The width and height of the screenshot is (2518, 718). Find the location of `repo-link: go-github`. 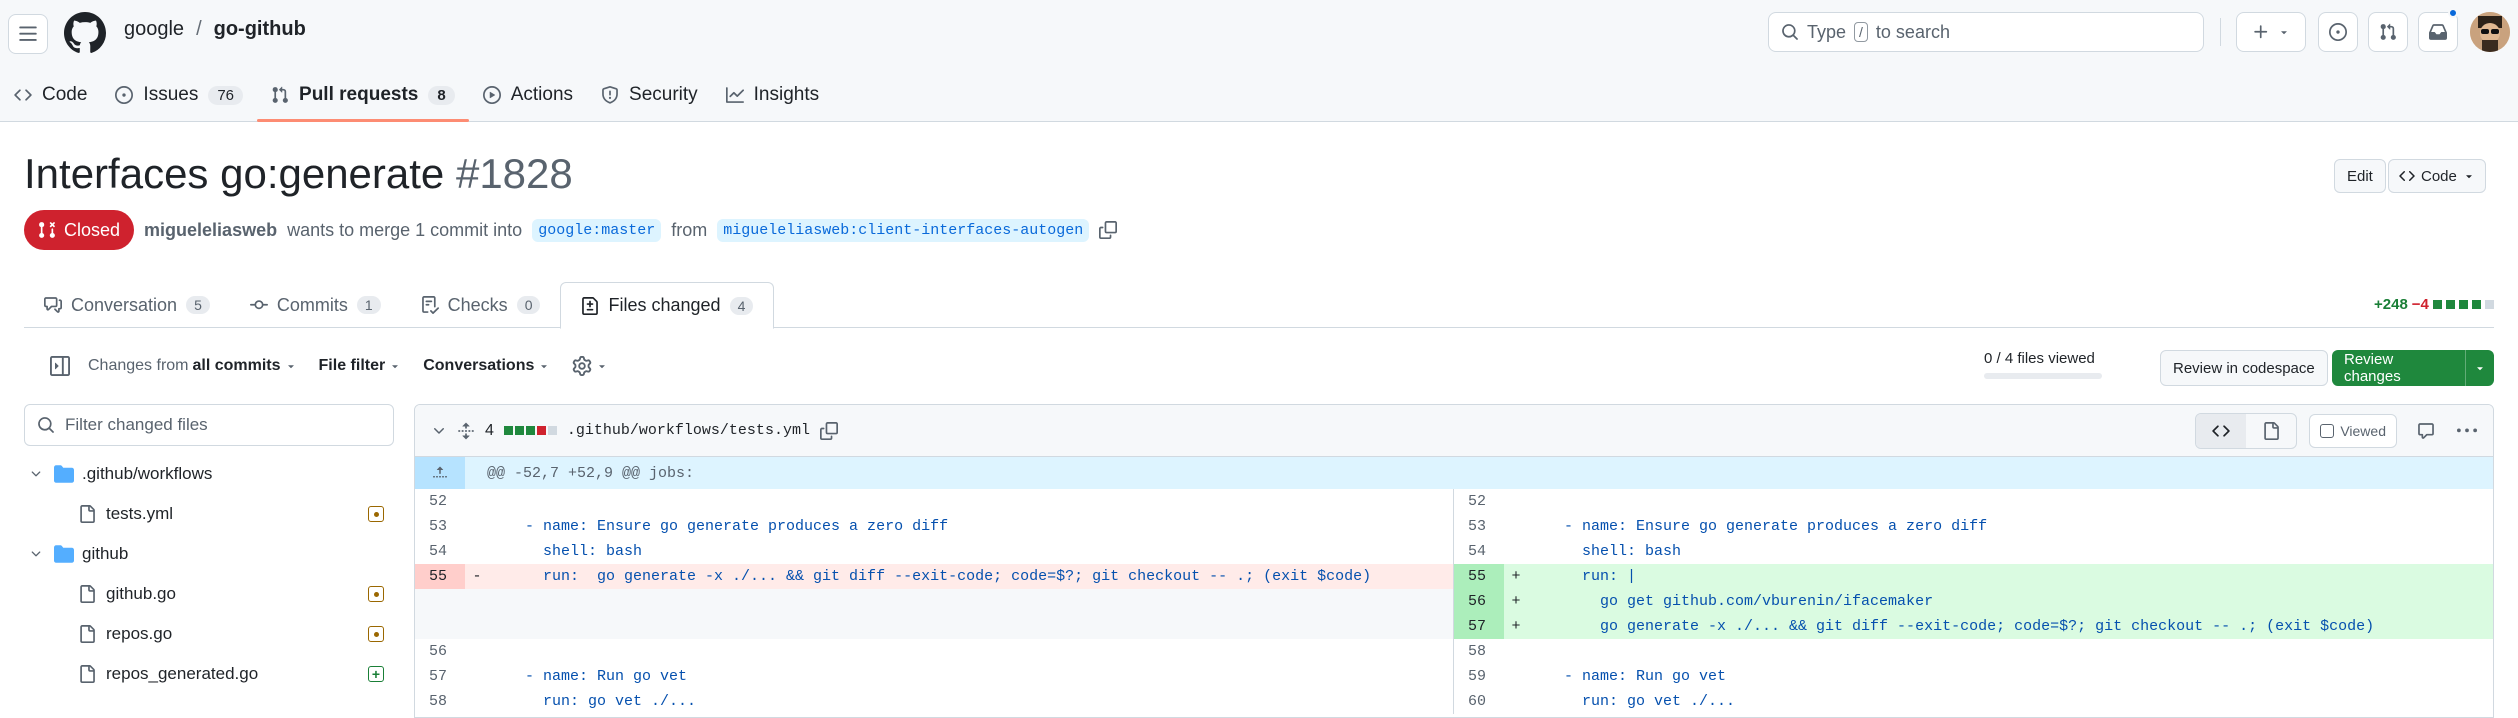

repo-link: go-github is located at coordinates (260, 29).